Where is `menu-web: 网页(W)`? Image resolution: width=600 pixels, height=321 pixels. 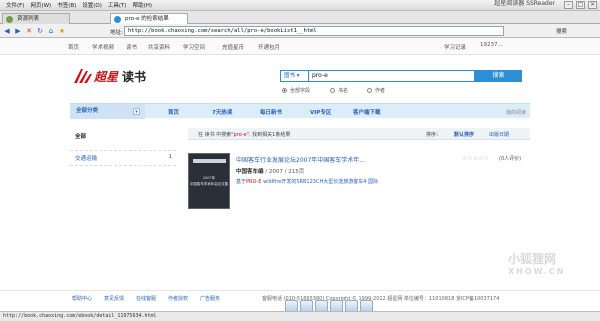
menu-web: 网页(W) is located at coordinates (40, 5).